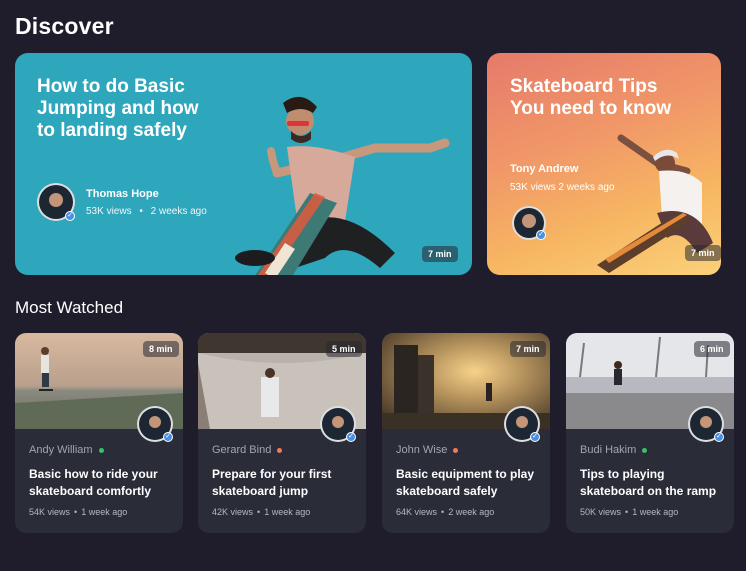 The image size is (746, 571). What do you see at coordinates (417, 512) in the screenshot?
I see `view-count: 64K views` at bounding box center [417, 512].